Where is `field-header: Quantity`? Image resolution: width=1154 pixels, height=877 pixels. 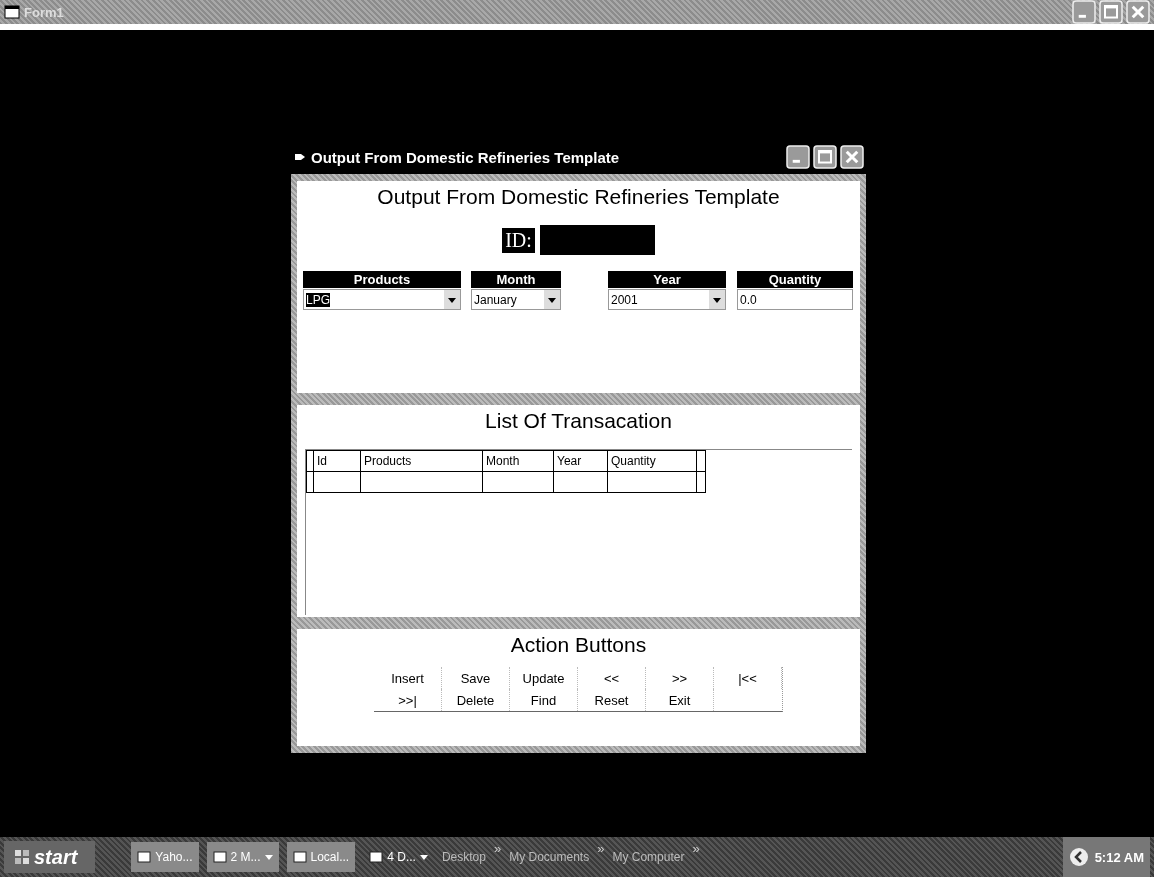
field-header: Quantity is located at coordinates (795, 279).